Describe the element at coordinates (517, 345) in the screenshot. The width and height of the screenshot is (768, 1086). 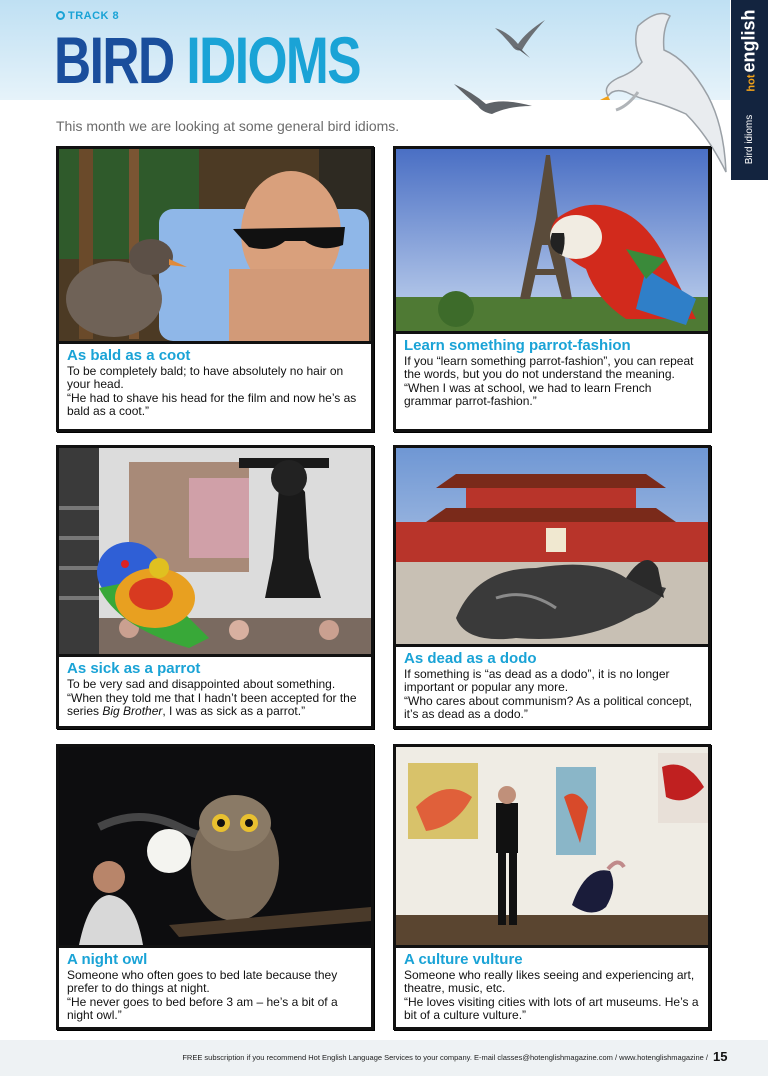
I see `idiom-heading: Learn something parrot-fashion` at that location.